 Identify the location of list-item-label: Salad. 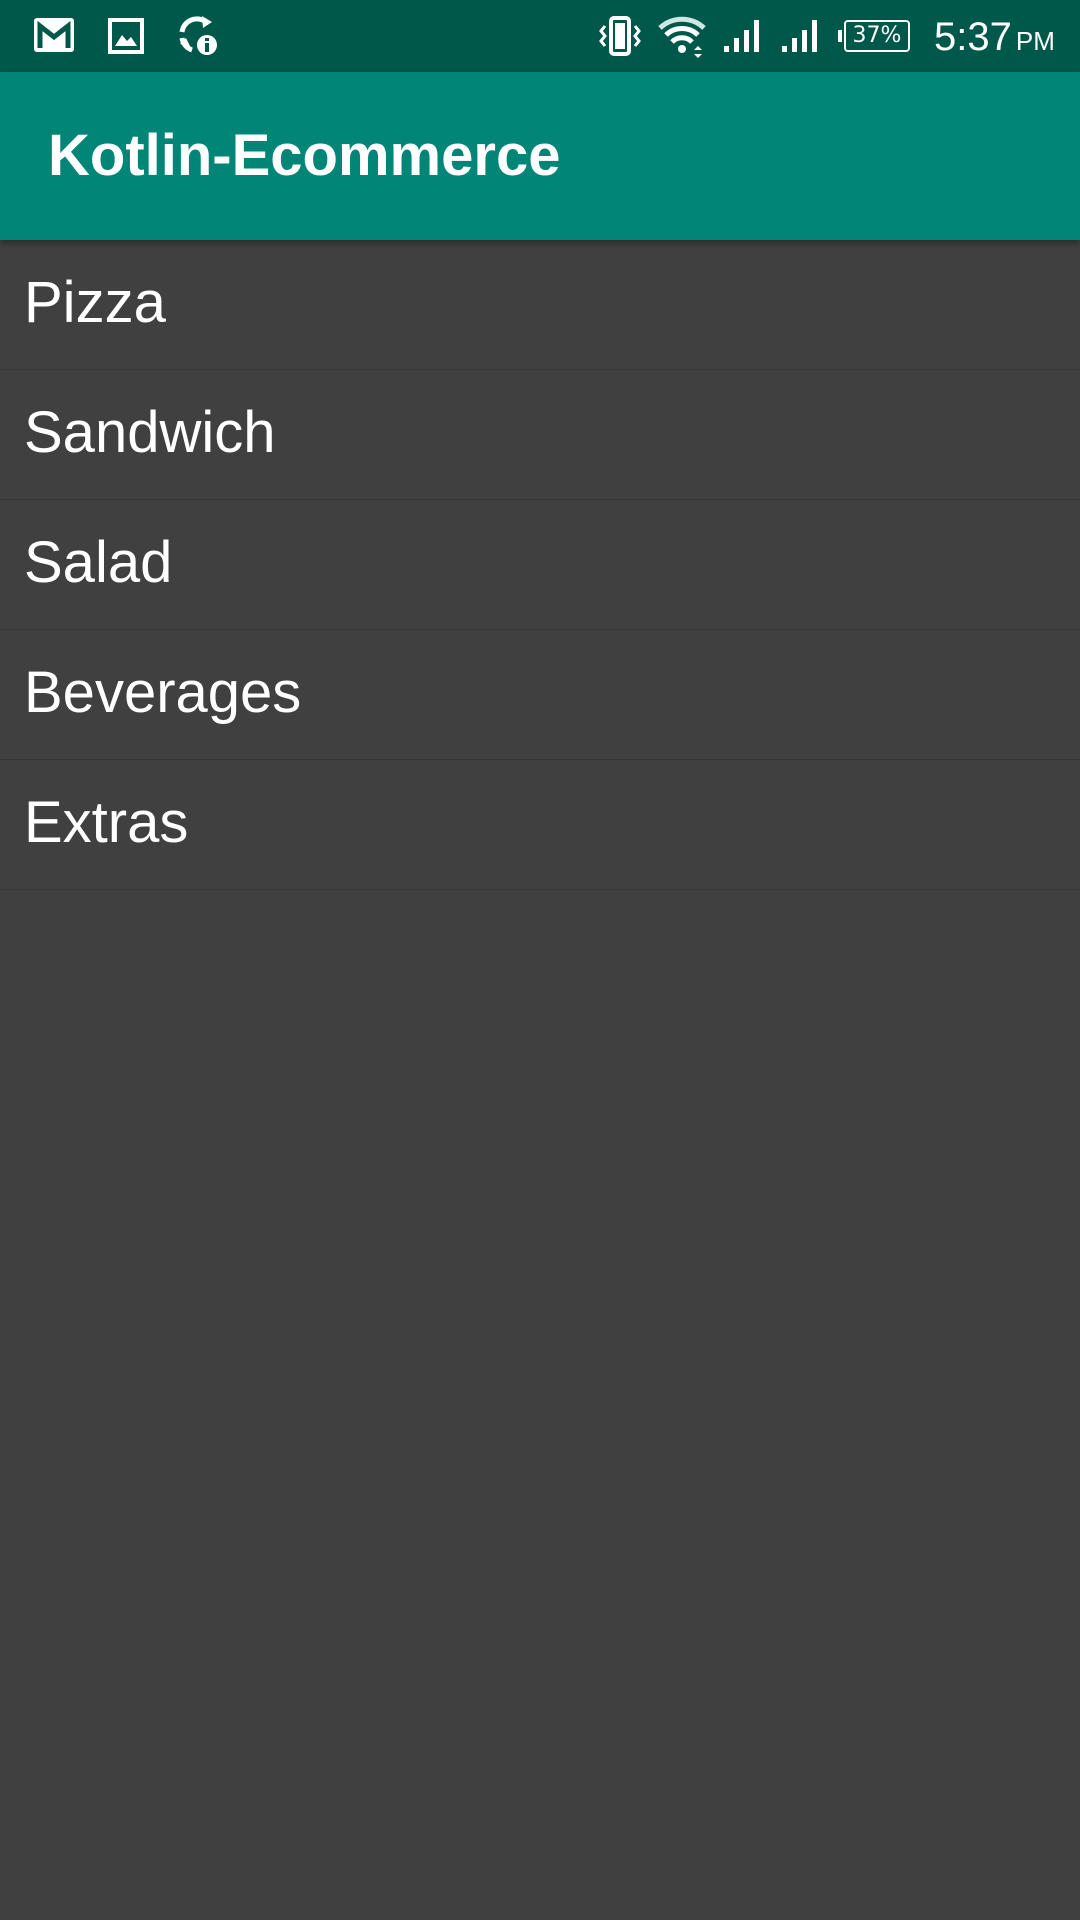
(98, 562).